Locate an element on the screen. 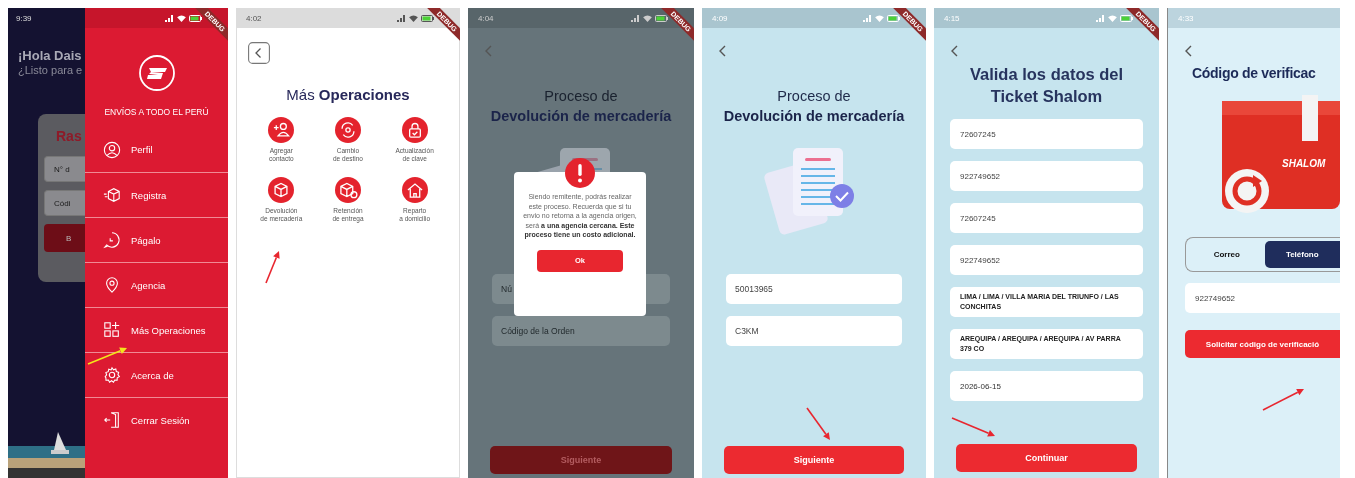  grid-plus-icon is located at coordinates (112, 330).